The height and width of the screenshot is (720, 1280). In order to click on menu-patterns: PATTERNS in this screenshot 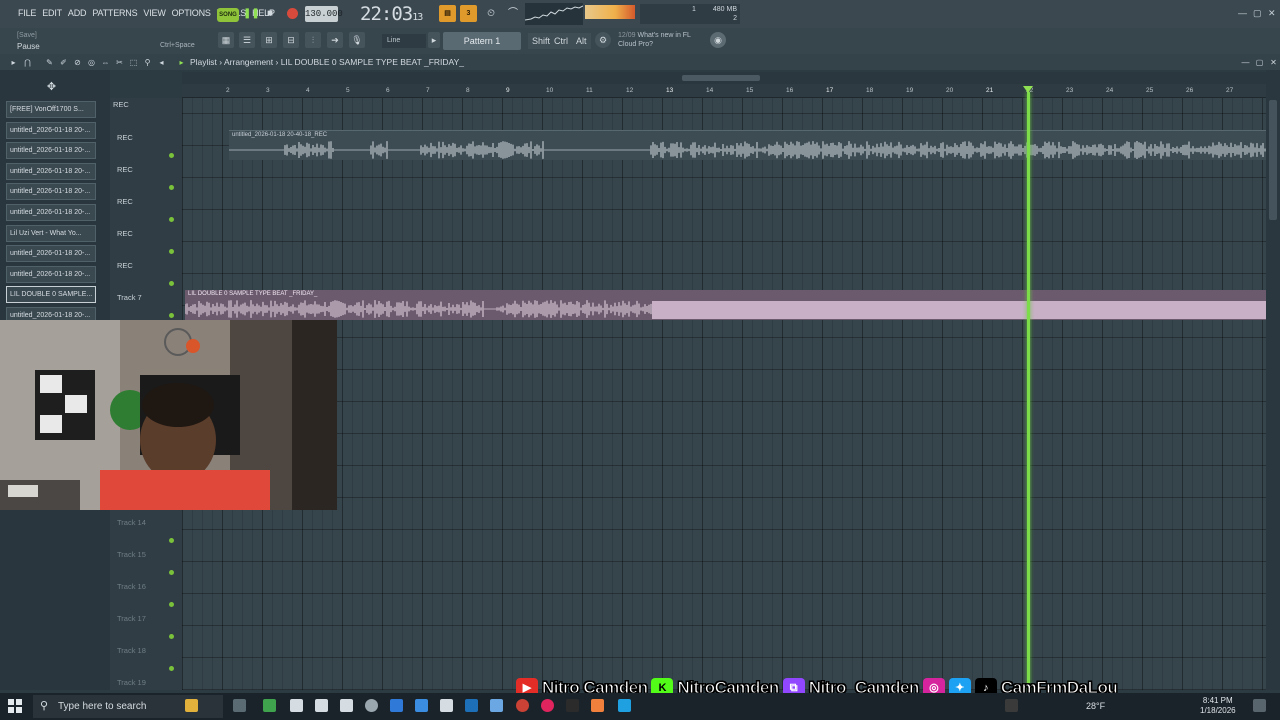, I will do `click(114, 13)`.